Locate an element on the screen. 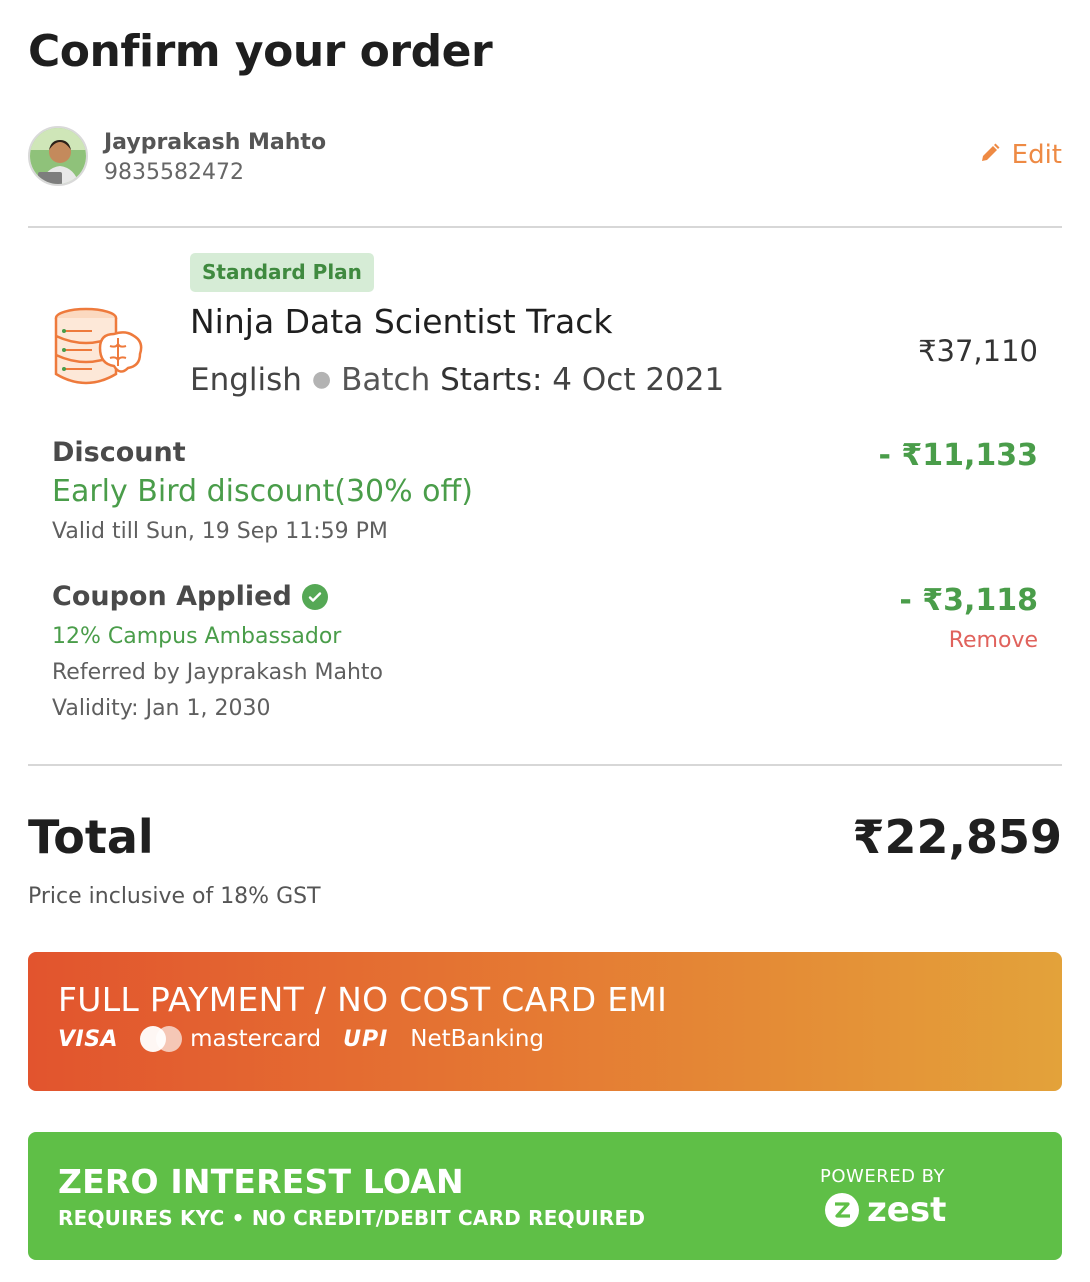  mastercard-logo: mastercard is located at coordinates (230, 1039).